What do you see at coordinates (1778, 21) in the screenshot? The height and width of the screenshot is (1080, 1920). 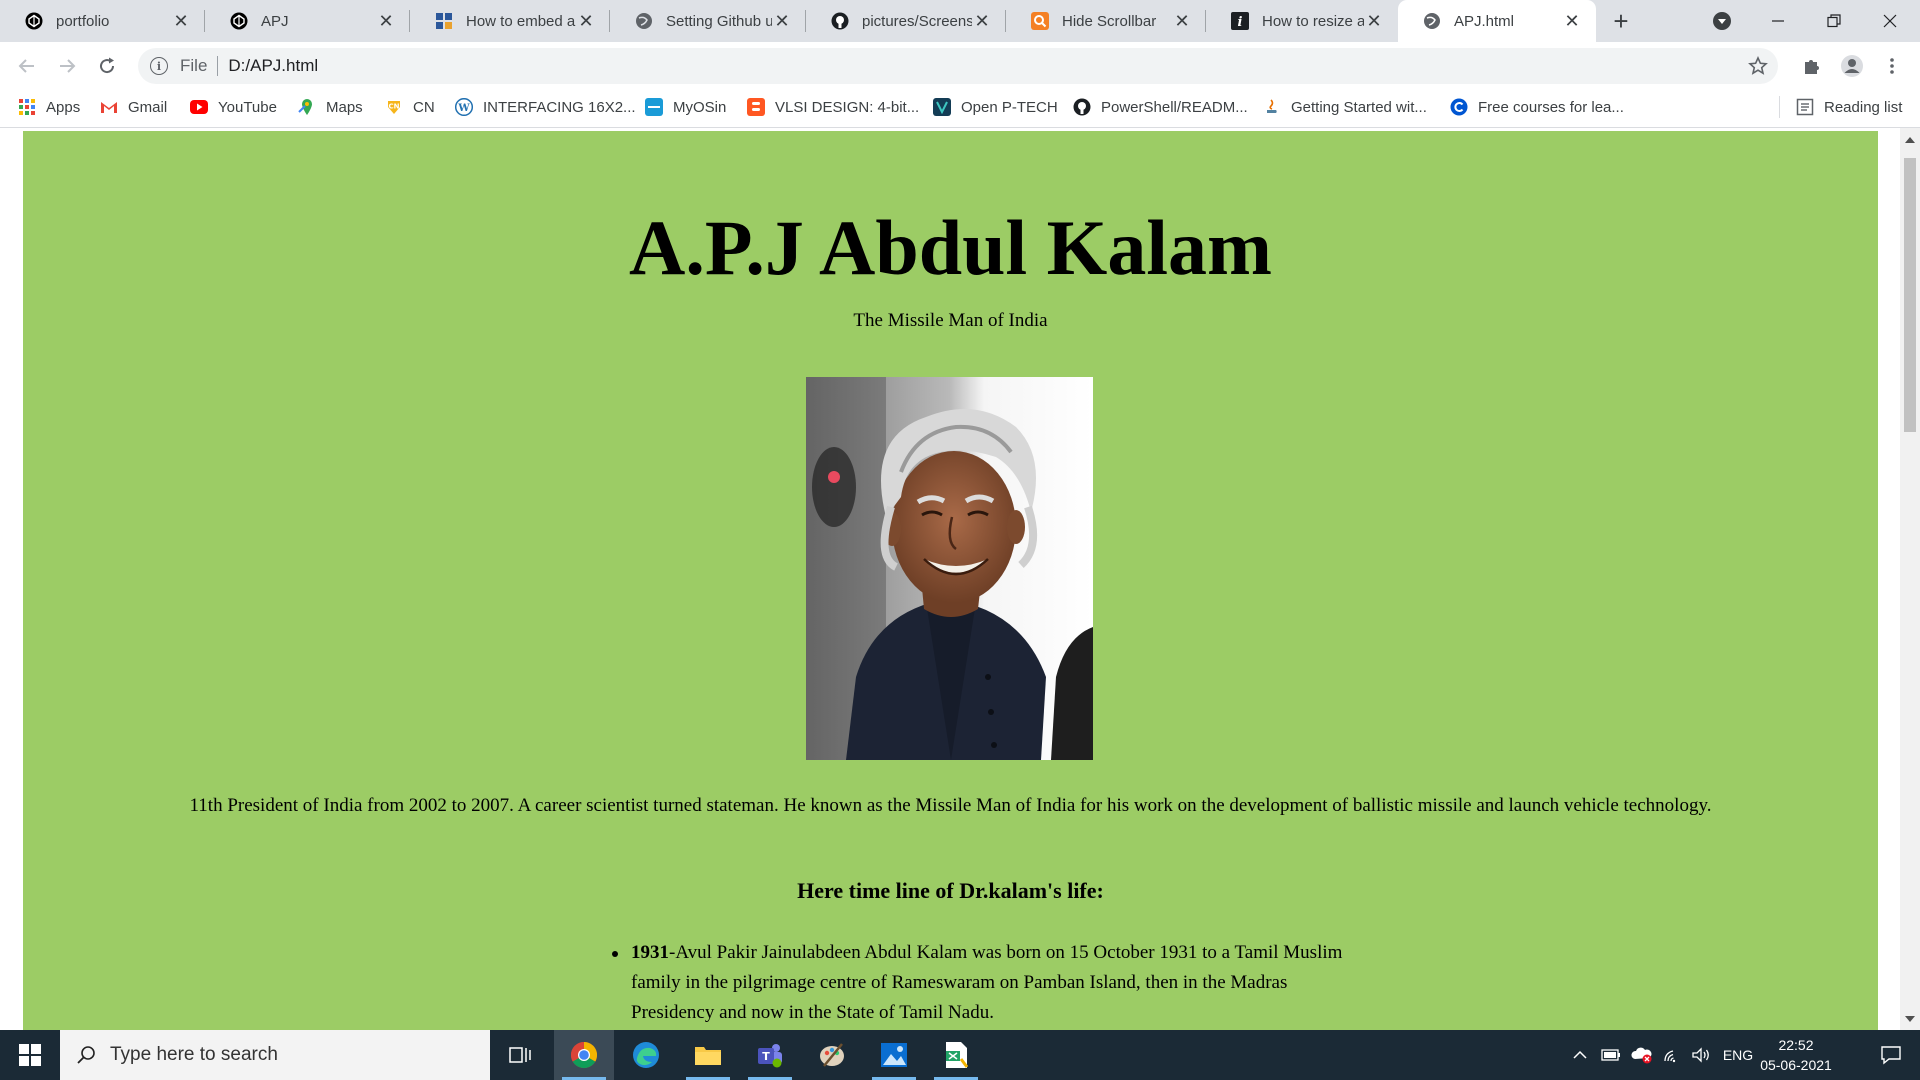 I see `minimize-button` at bounding box center [1778, 21].